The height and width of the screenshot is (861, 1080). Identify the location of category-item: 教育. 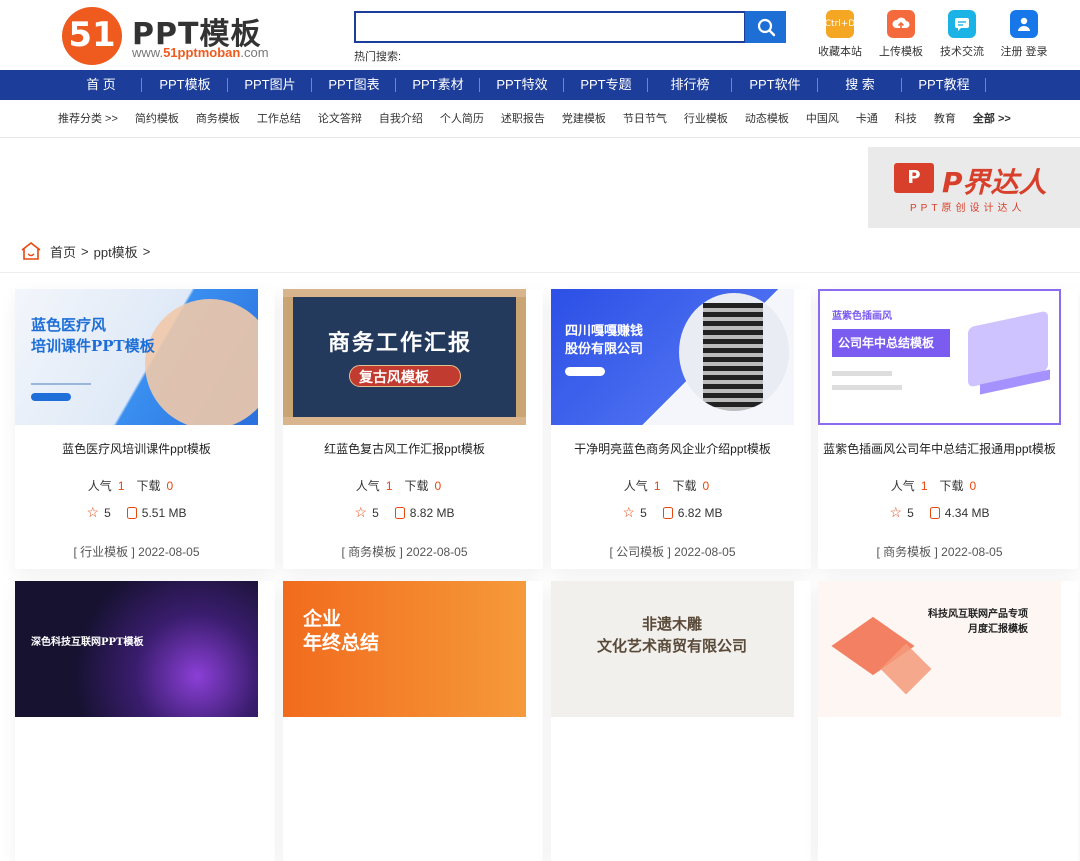
(945, 119).